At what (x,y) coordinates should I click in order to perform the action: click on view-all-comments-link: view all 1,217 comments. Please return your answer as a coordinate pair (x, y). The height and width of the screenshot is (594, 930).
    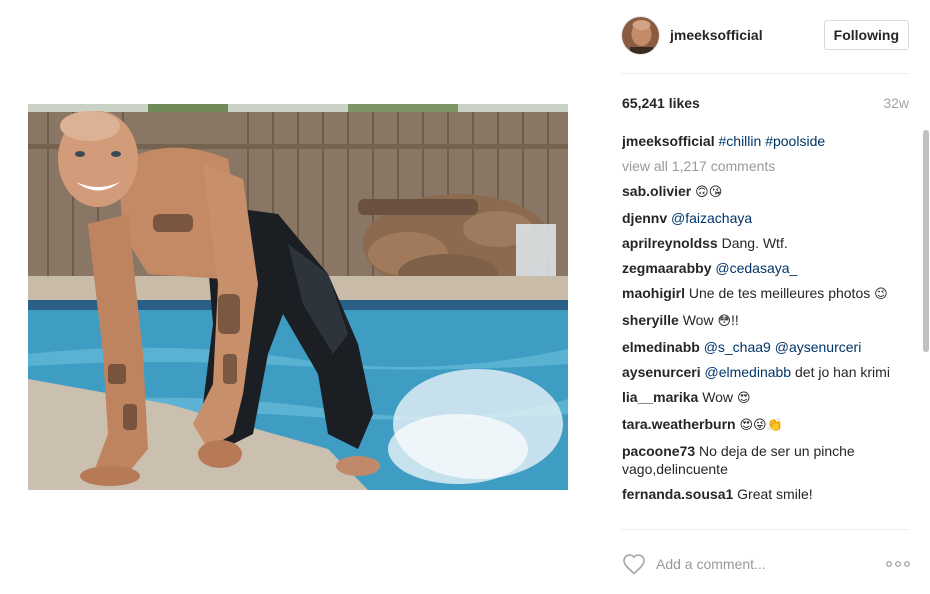
    Looking at the image, I should click on (765, 166).